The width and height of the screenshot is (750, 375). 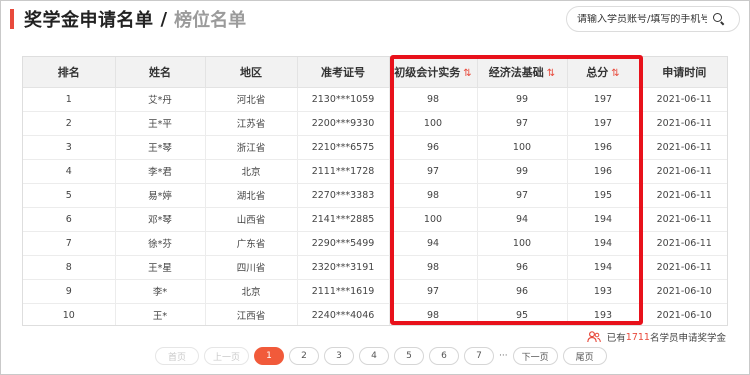 What do you see at coordinates (210, 20) in the screenshot?
I see `title-subtitle: 榜位名单` at bounding box center [210, 20].